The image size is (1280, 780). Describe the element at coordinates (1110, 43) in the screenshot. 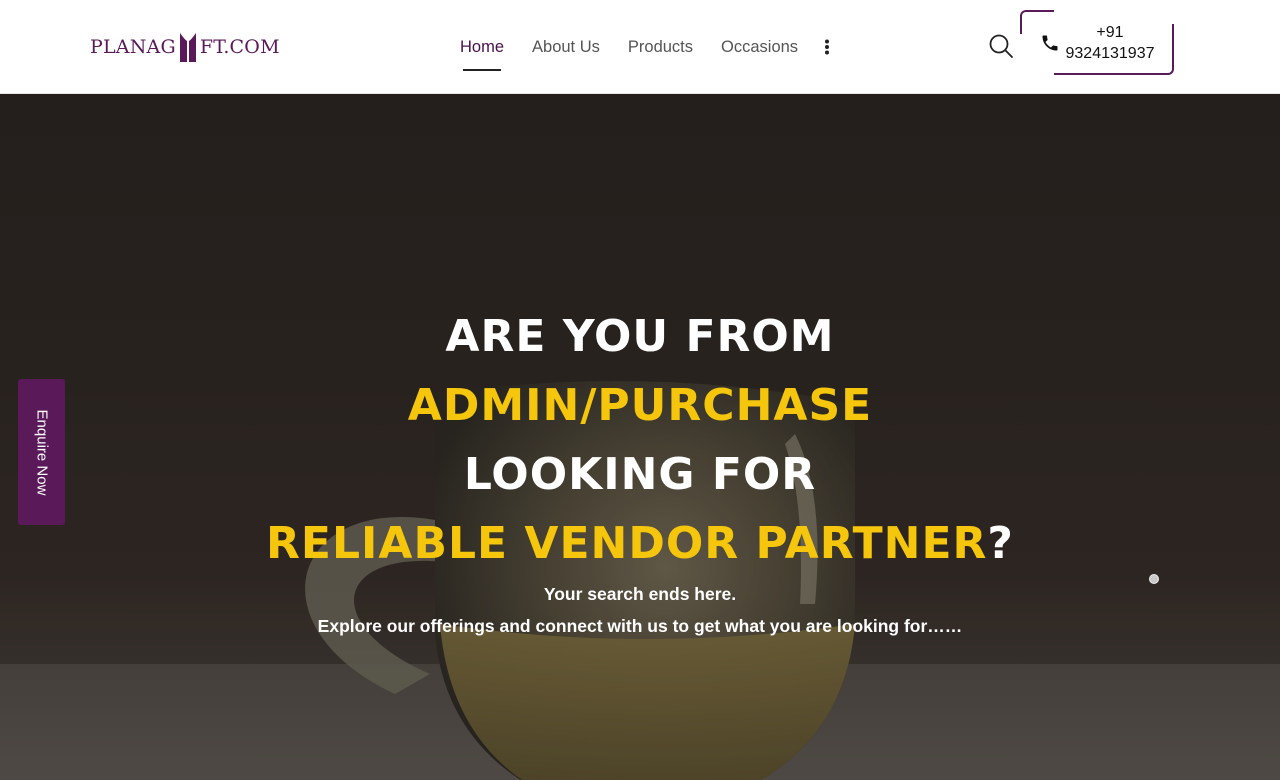

I see `phone-number: +91 9324131937` at that location.